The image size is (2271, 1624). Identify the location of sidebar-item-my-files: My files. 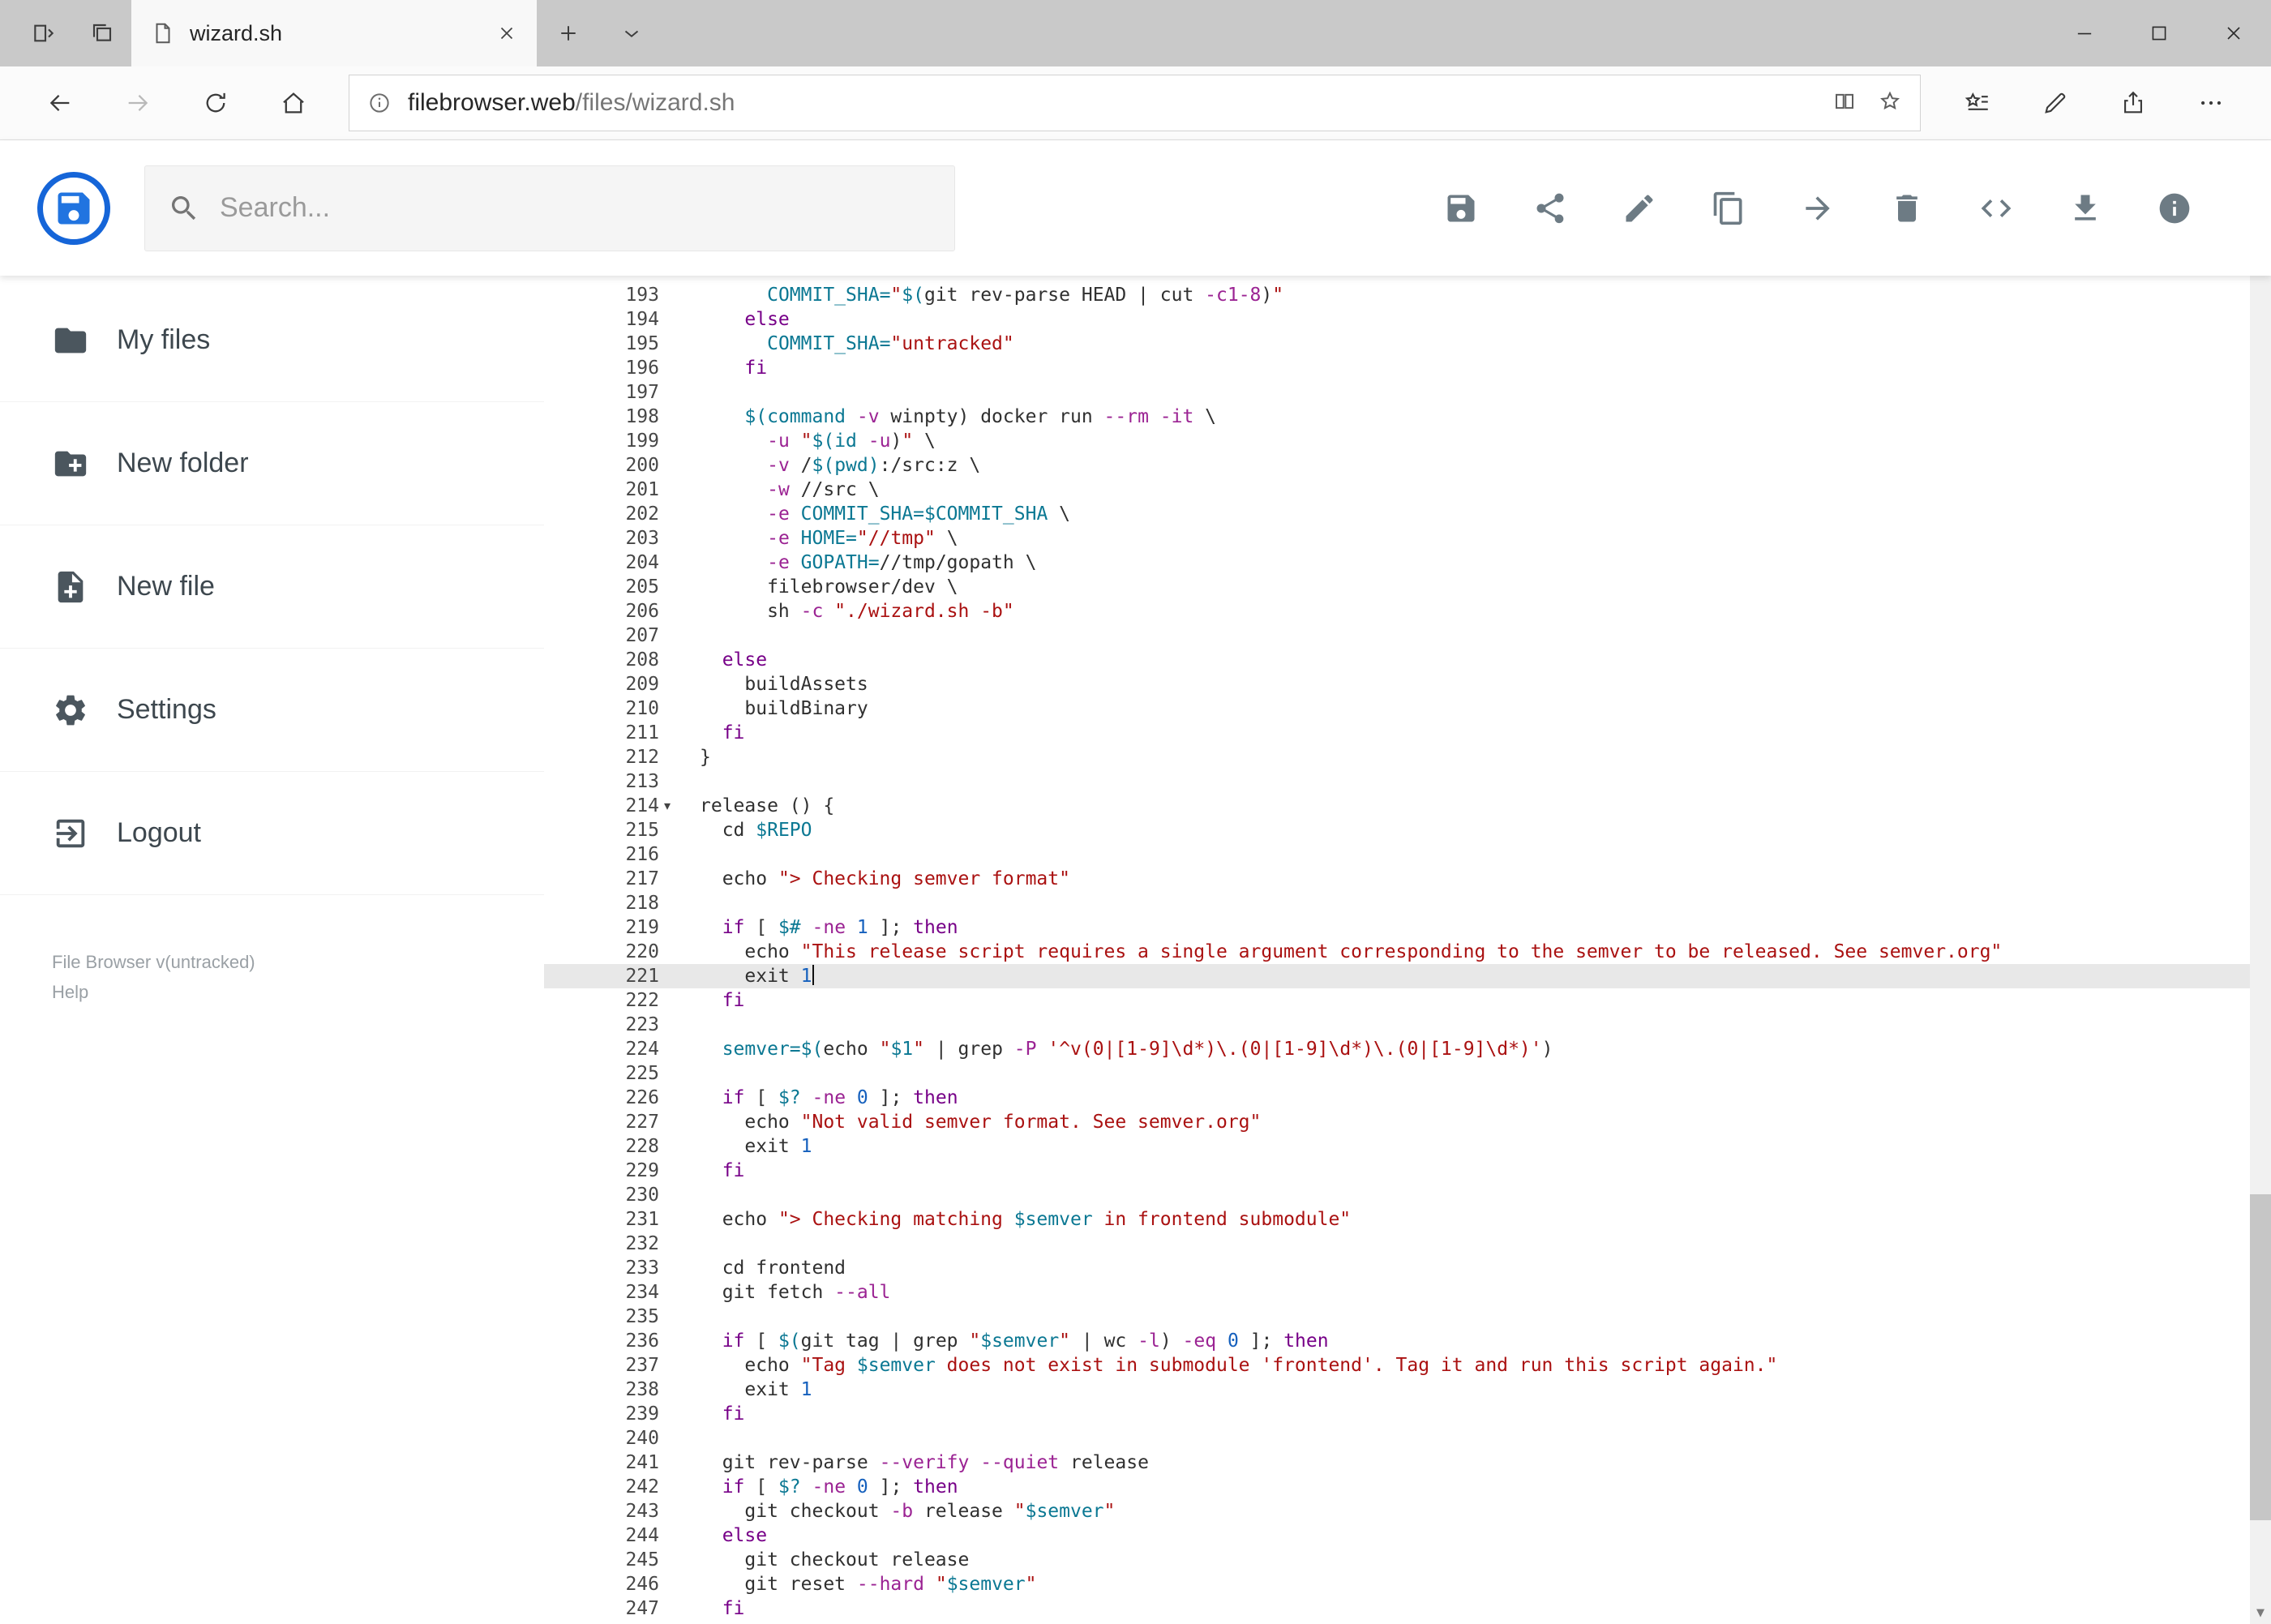
(272, 341).